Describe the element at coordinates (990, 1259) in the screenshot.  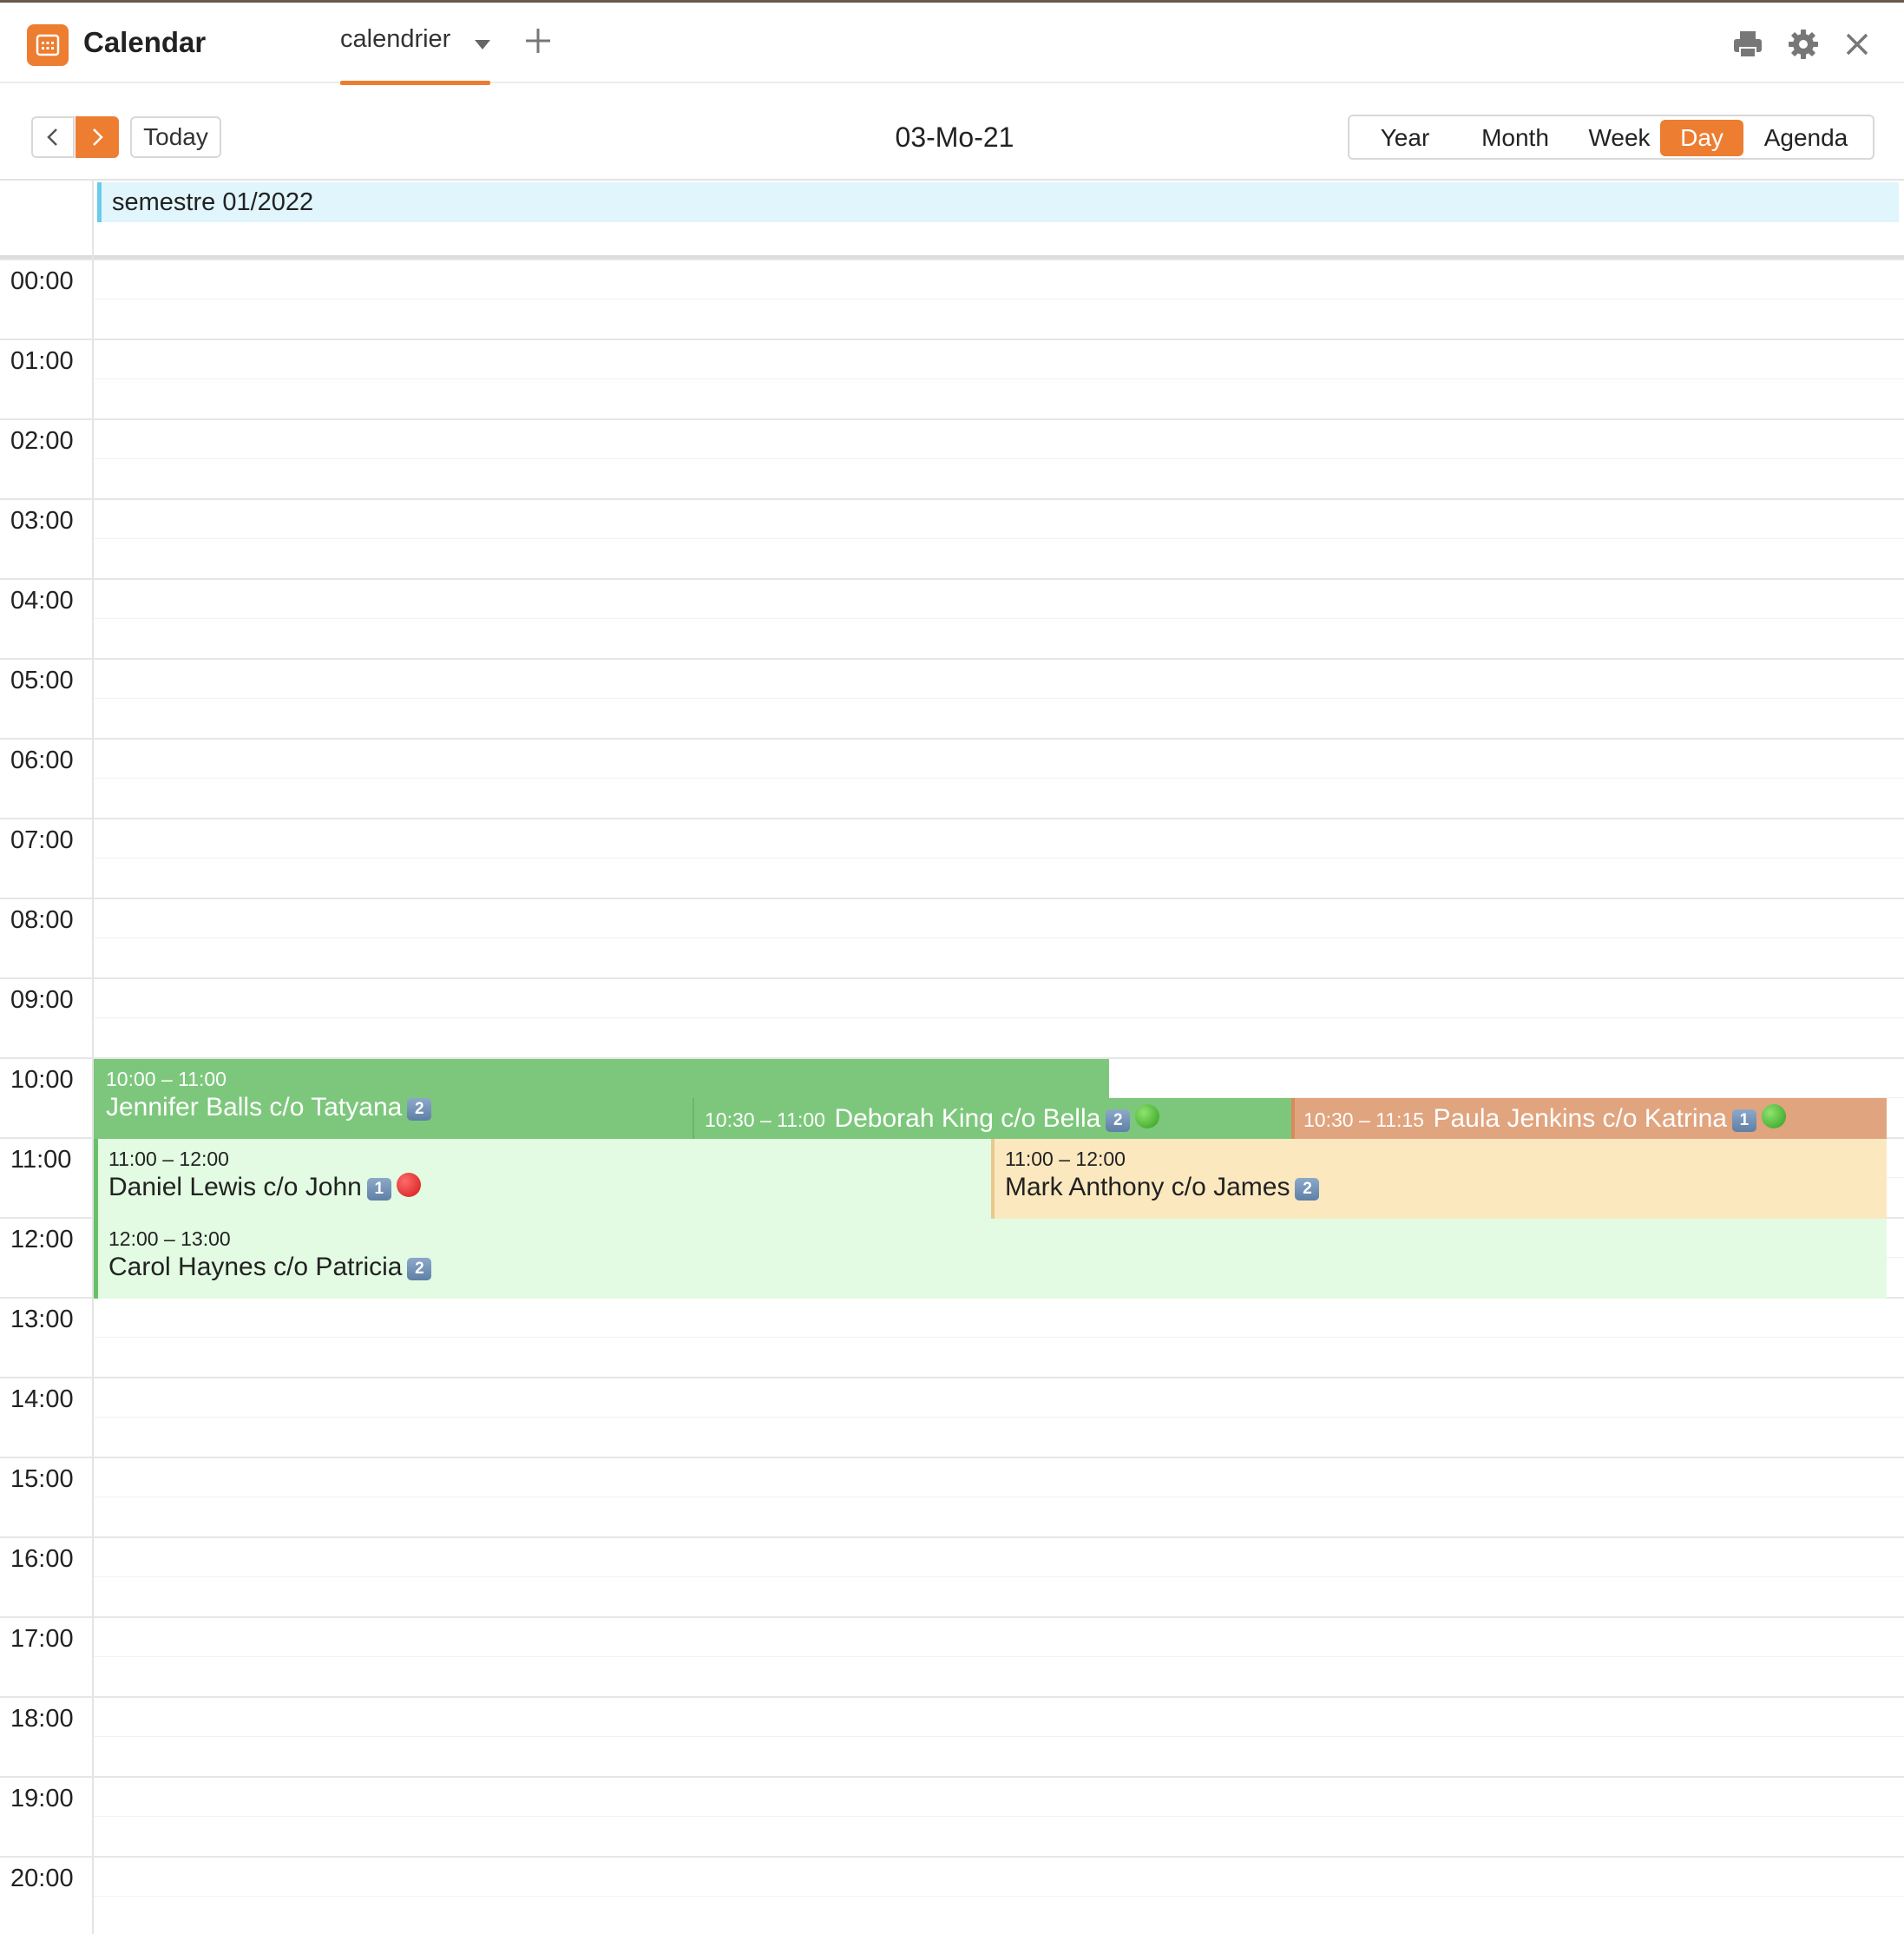
I see `event-carol-haynes: 12:00 – 13:00 Carol Haynes c/o Patricia 2` at that location.